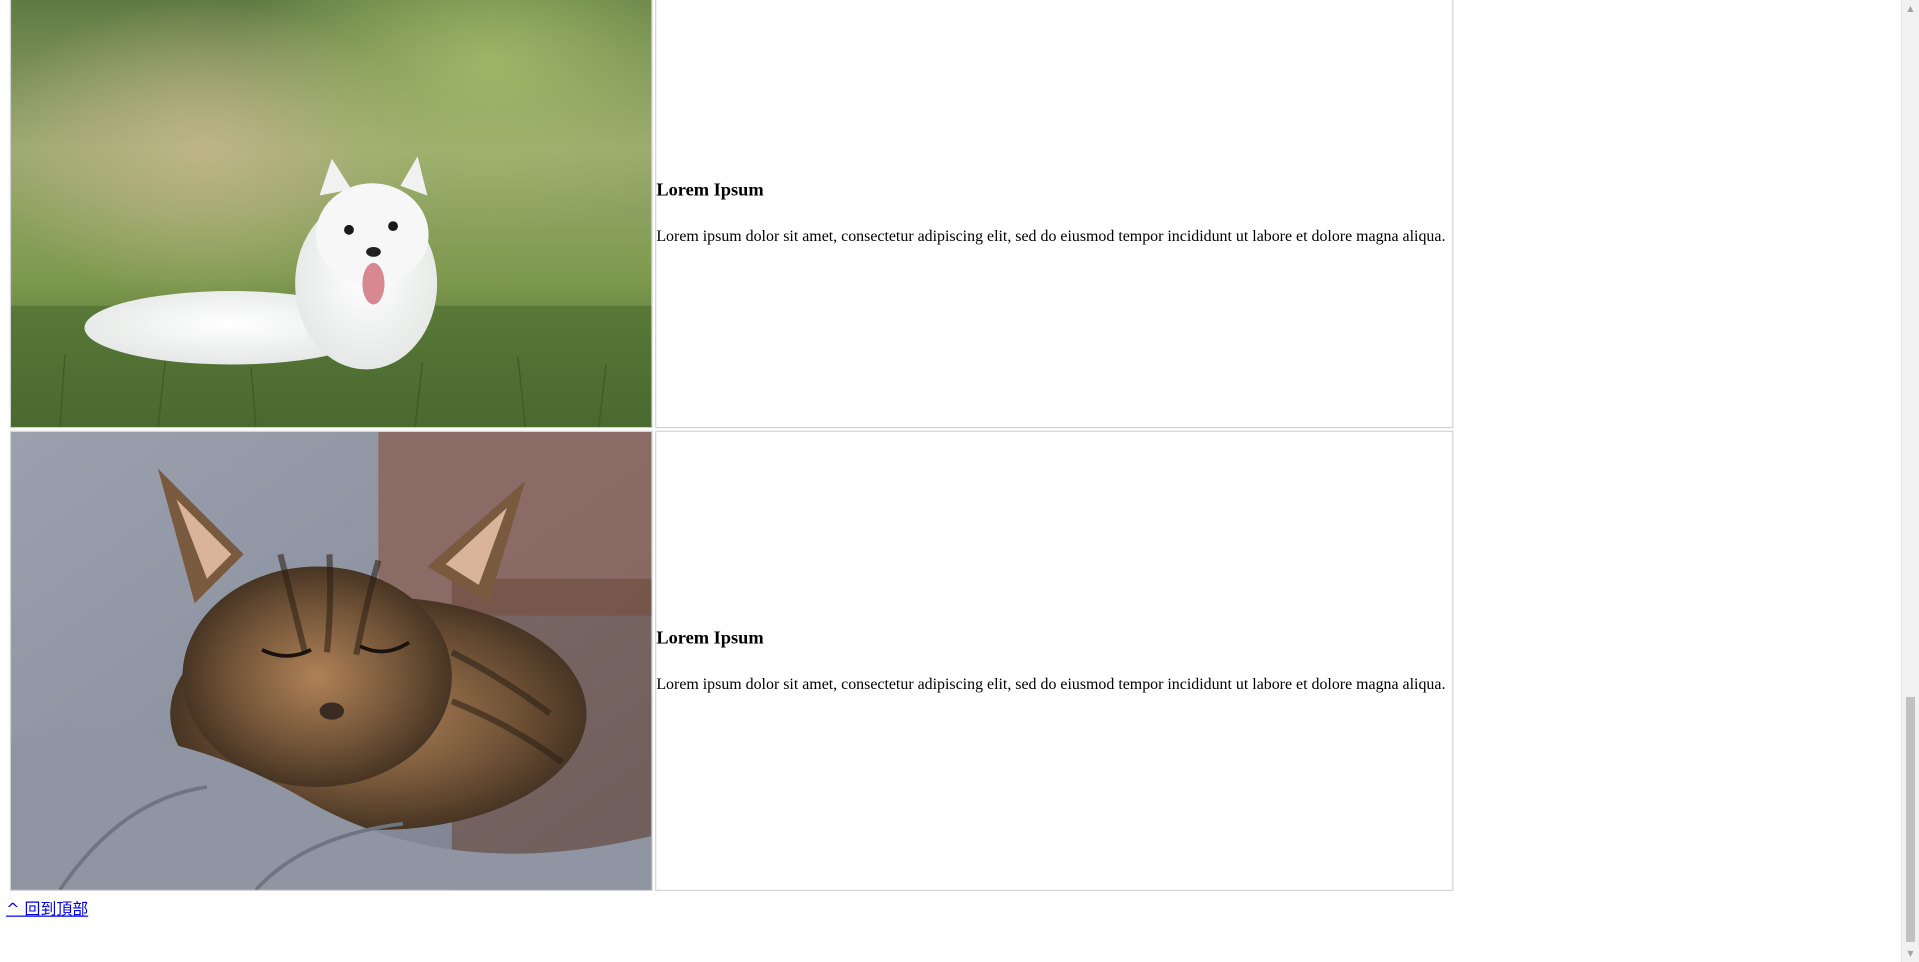  What do you see at coordinates (1910, 953) in the screenshot?
I see `arrow-down-icon: ▼` at bounding box center [1910, 953].